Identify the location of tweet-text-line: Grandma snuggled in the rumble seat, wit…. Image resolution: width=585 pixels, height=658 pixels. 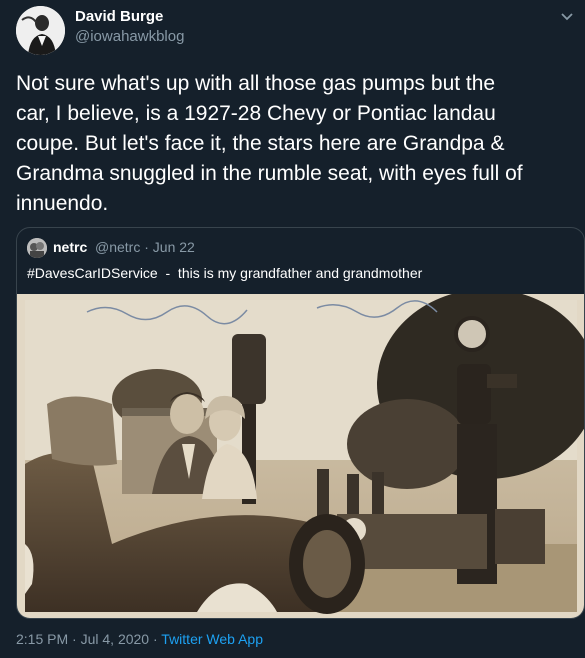
(269, 173).